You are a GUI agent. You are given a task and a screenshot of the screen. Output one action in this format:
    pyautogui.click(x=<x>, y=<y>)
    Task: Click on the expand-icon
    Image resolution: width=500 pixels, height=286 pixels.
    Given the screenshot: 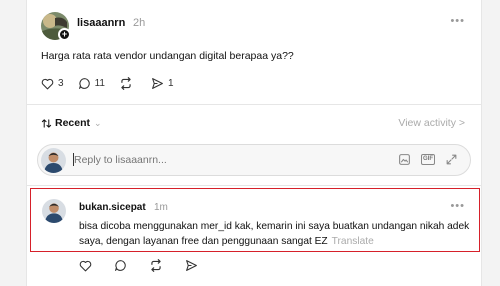 What is the action you would take?
    pyautogui.click(x=451, y=159)
    